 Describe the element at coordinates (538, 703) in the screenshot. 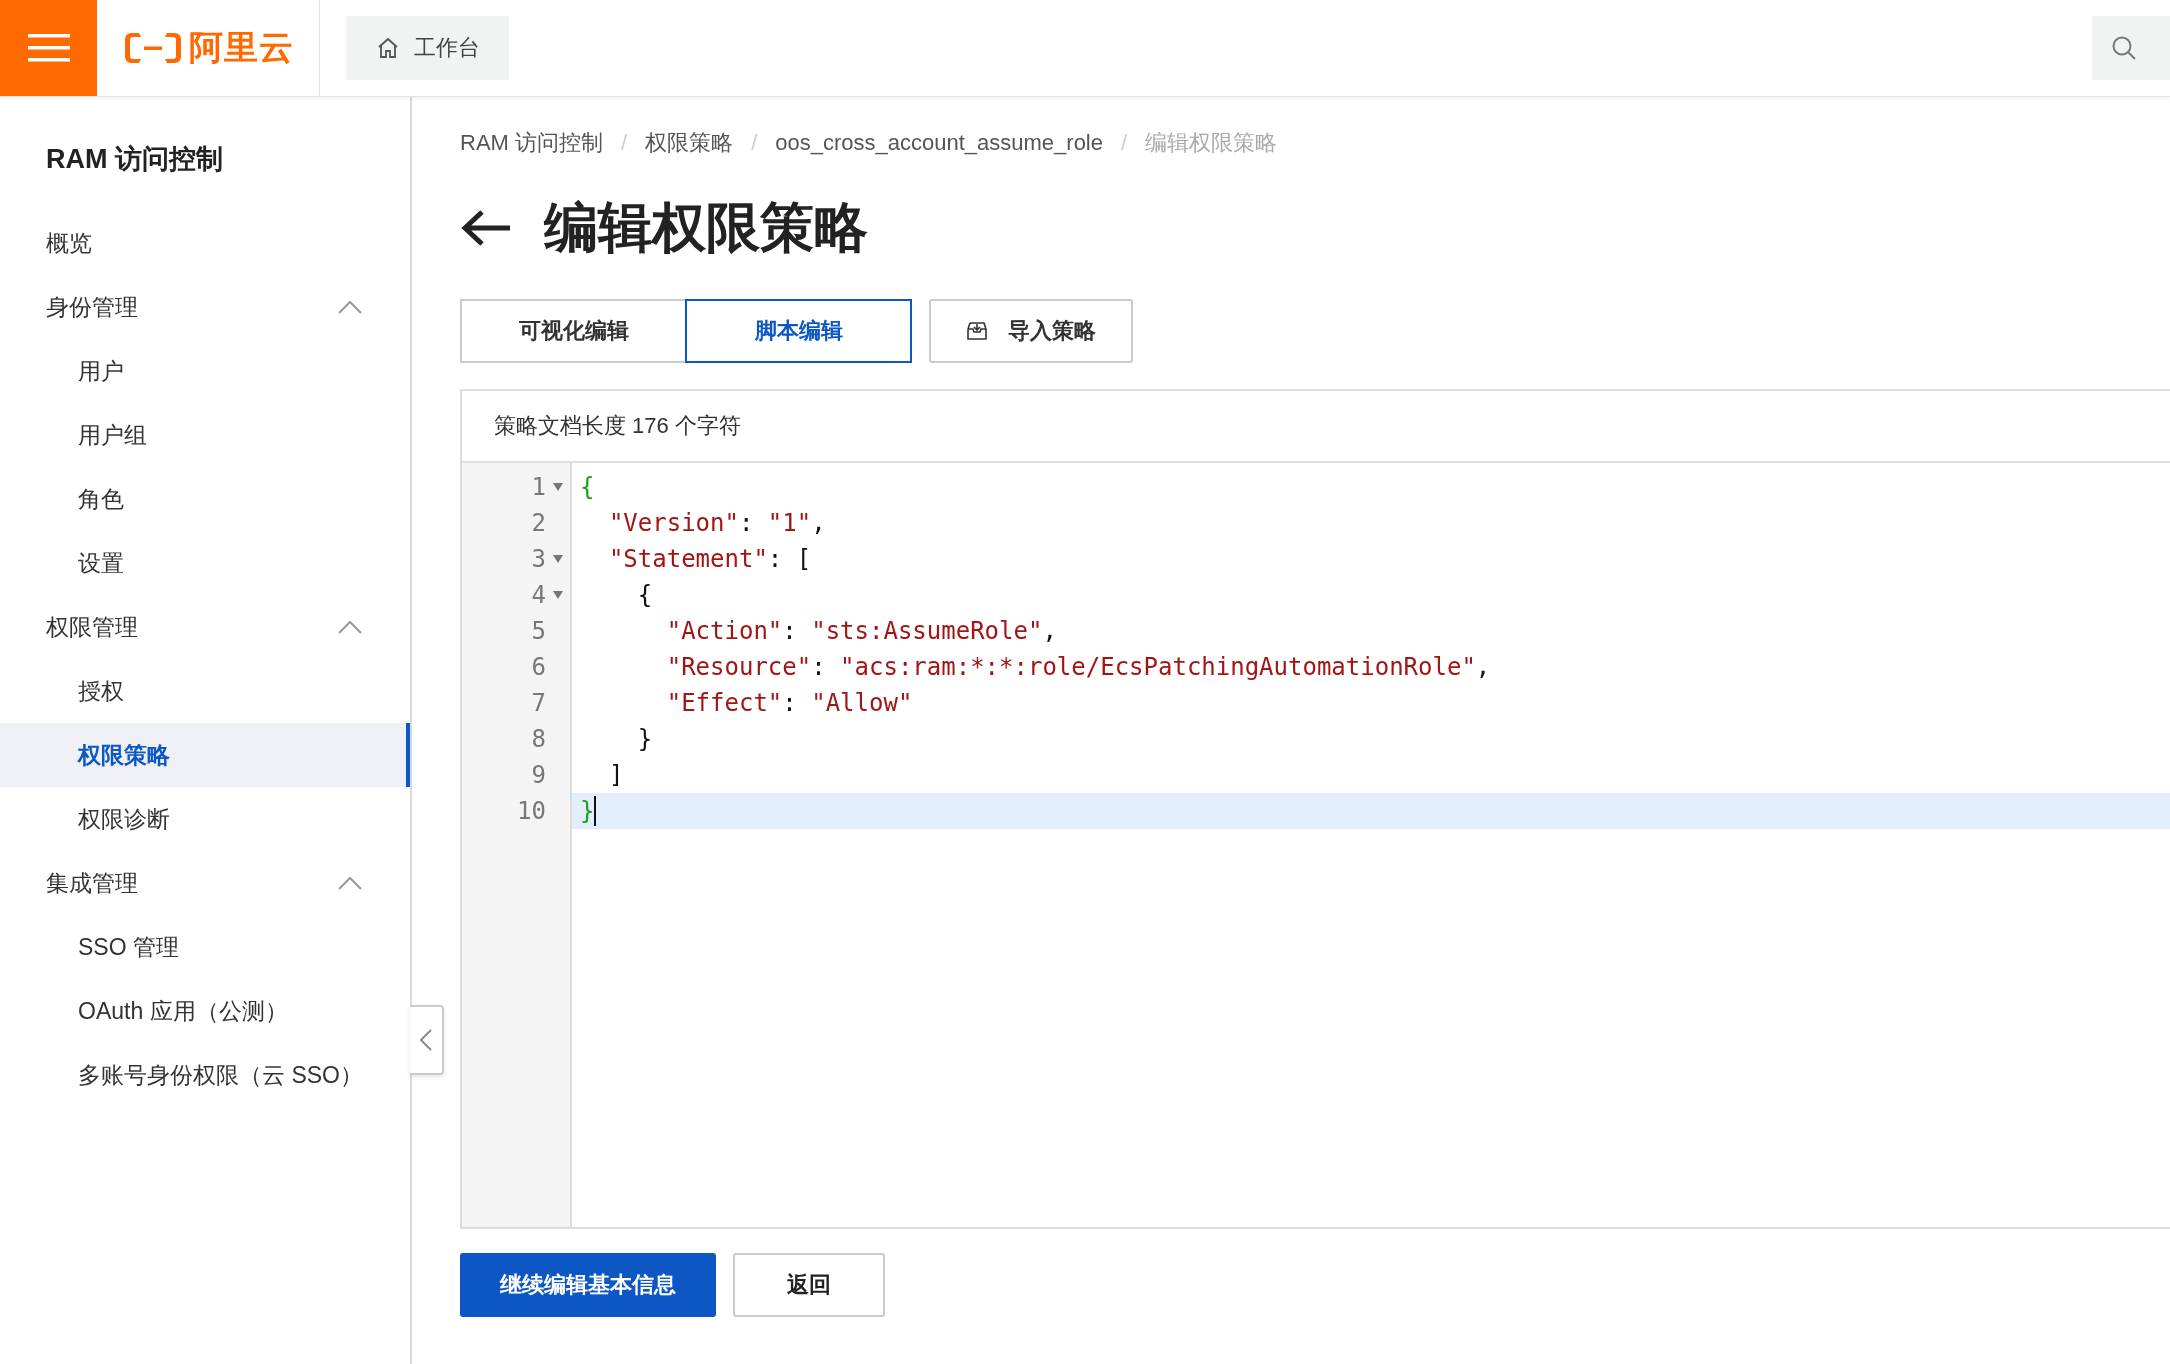

I see `line-number: 7` at that location.